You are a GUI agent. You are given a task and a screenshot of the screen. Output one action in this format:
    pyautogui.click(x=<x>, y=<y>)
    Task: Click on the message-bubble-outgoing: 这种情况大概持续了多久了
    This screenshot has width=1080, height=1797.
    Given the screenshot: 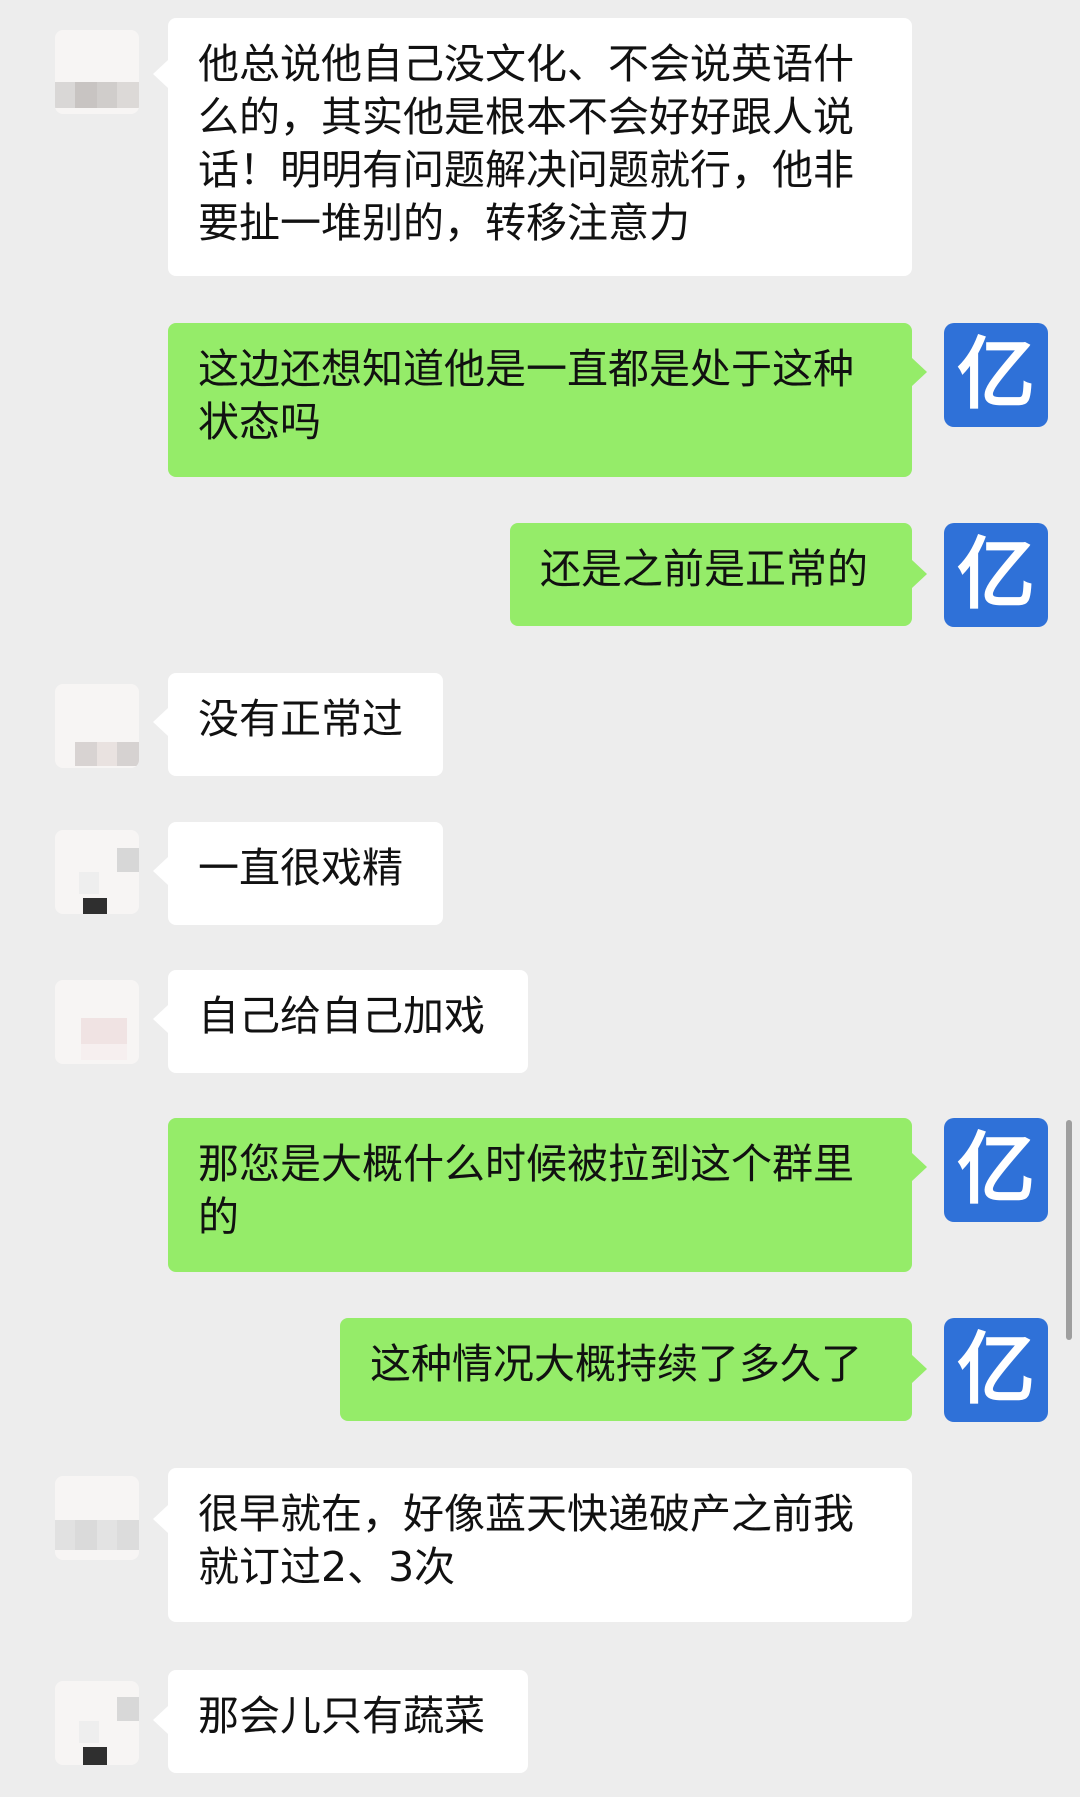 What is the action you would take?
    pyautogui.click(x=626, y=1369)
    